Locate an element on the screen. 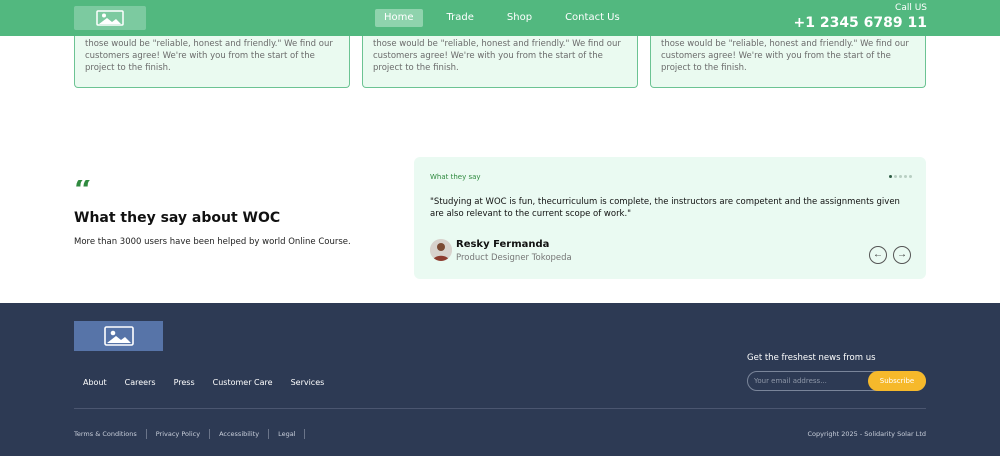 This screenshot has width=1000, height=456. avatar is located at coordinates (441, 250).